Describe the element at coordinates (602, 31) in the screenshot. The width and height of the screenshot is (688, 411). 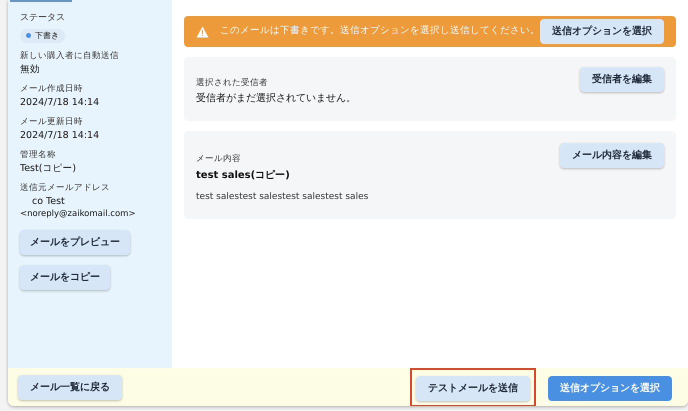
I see `send-options-button: 送信オプションを選択` at that location.